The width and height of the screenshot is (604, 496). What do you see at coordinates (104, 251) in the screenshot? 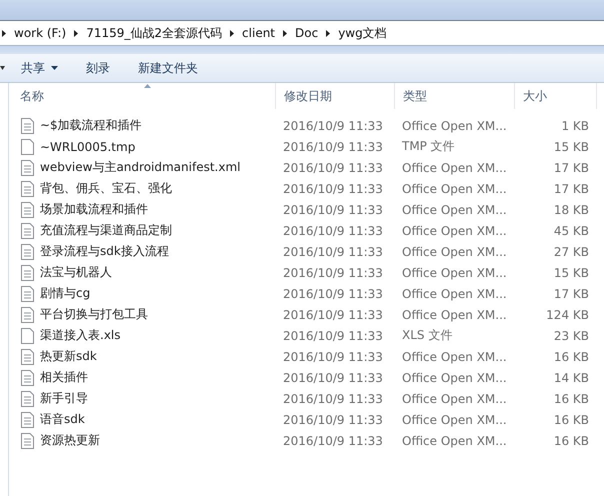
I see `file-name: 登录流程与sdk接入流程` at bounding box center [104, 251].